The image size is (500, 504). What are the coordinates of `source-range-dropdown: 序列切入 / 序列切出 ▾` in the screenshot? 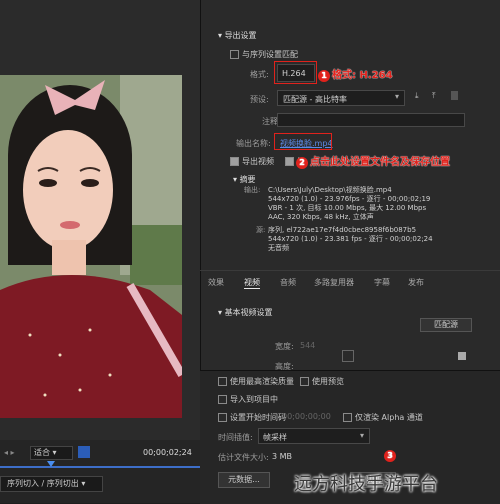 It's located at (51, 484).